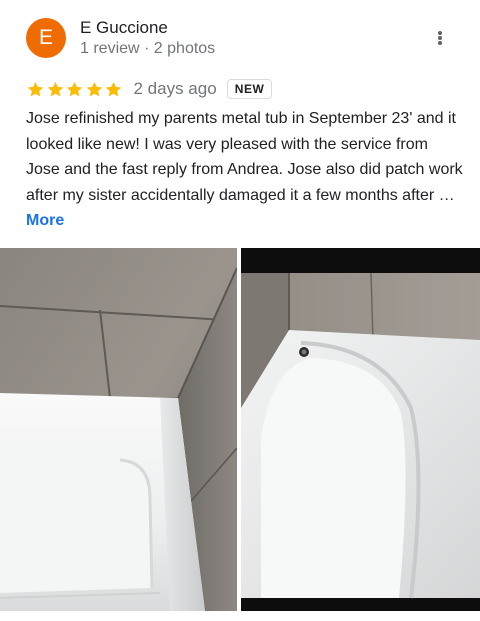 This screenshot has height=621, width=480. I want to click on reviewer-meta: 1 review · 2 photos, so click(148, 48).